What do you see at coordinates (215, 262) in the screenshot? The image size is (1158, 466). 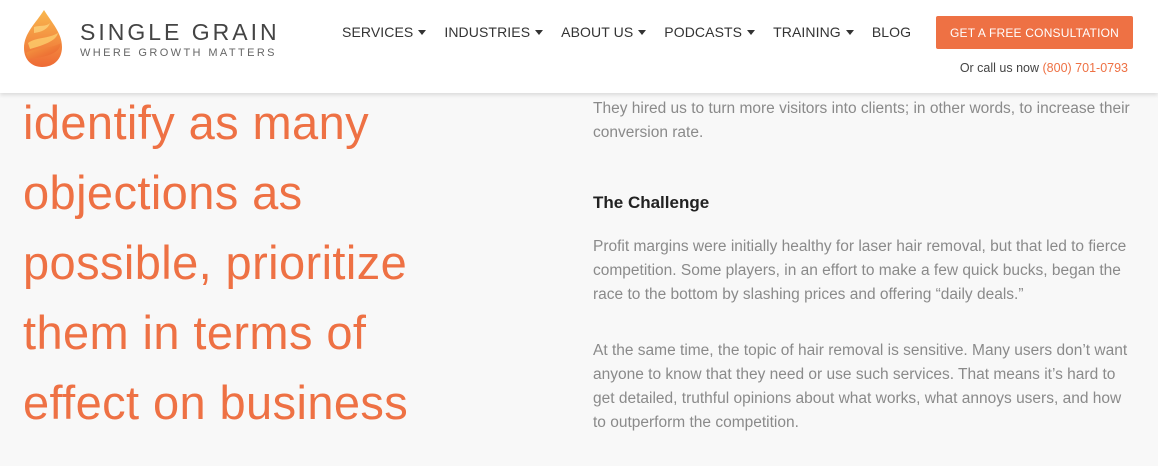 I see `pull-quote-line: possible, prioritize` at bounding box center [215, 262].